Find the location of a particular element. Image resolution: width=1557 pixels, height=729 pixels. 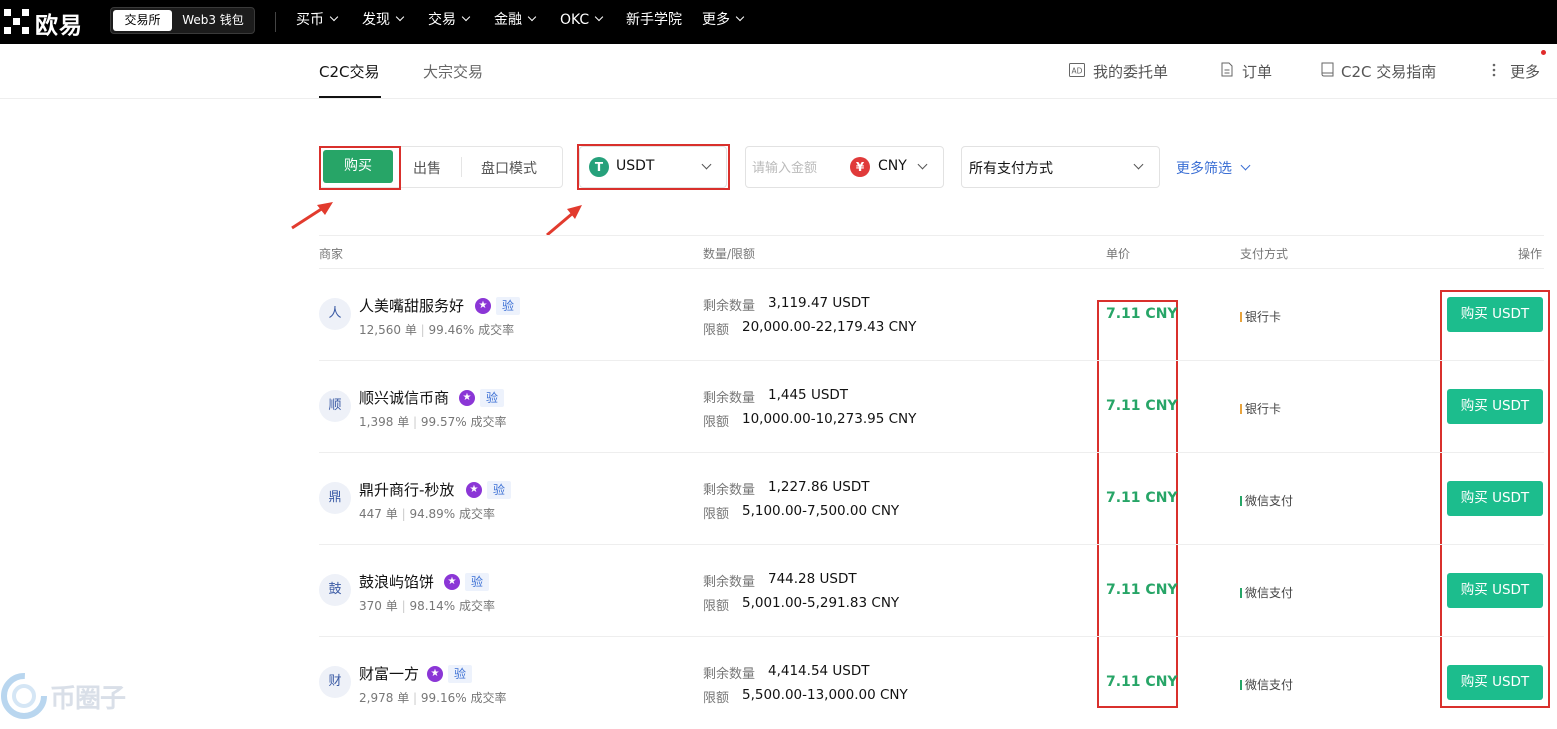

watermark: 币圈子 is located at coordinates (75, 693).